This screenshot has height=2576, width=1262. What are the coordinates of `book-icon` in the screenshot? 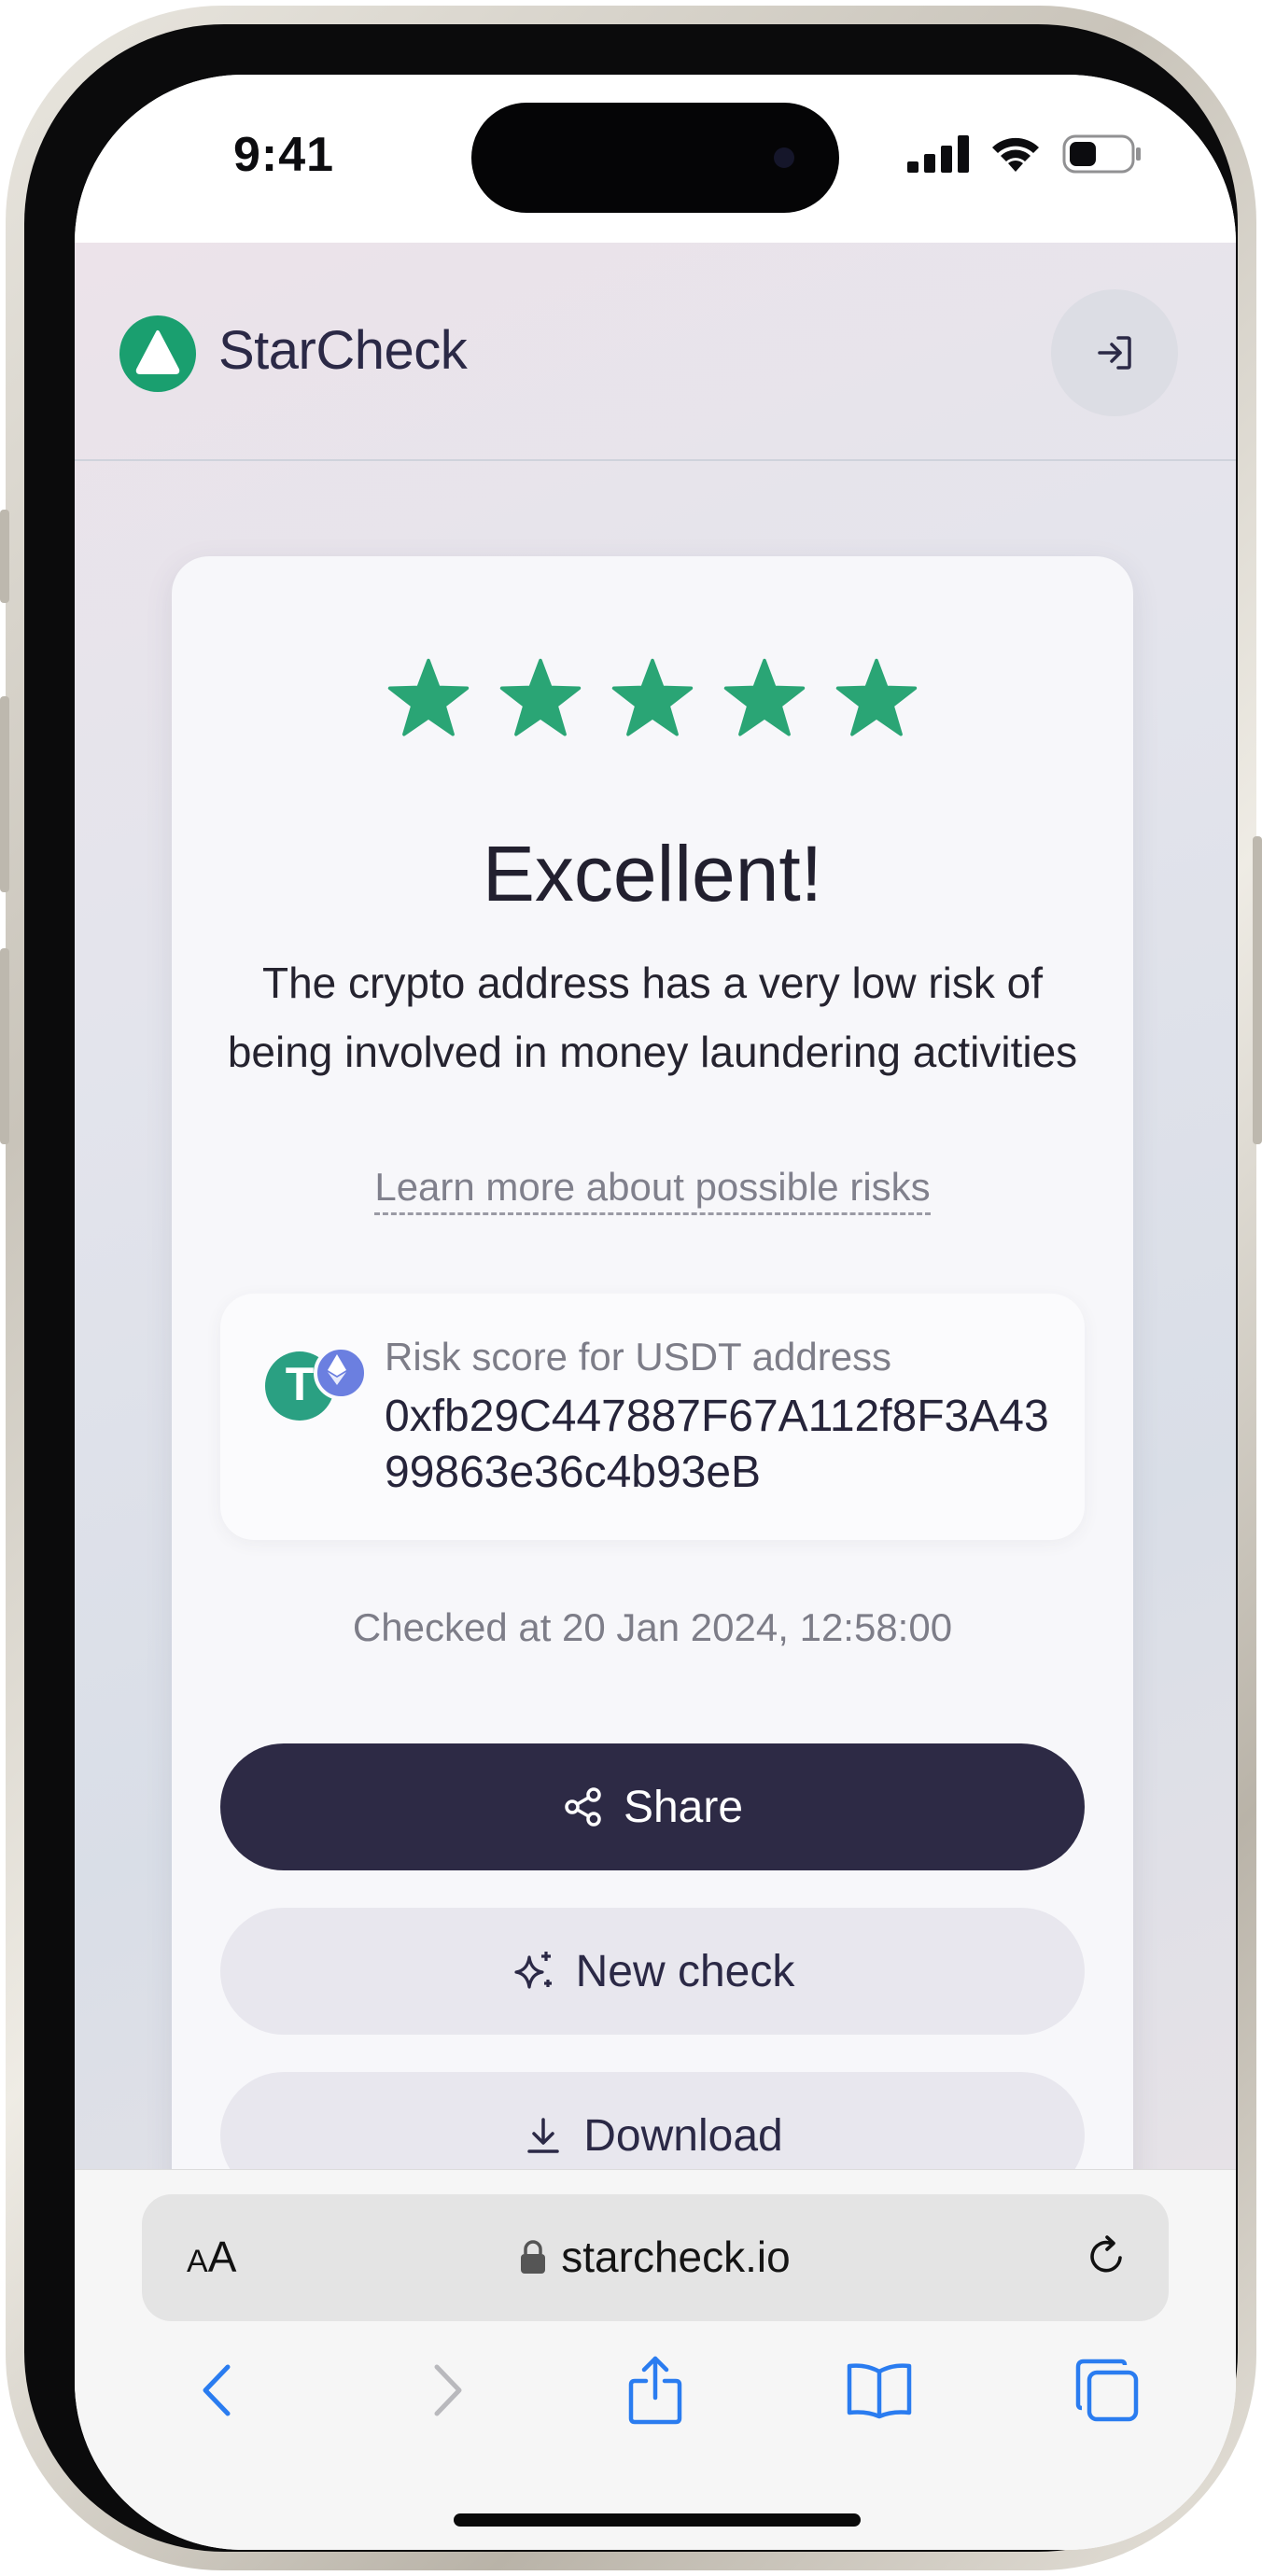 It's located at (879, 2391).